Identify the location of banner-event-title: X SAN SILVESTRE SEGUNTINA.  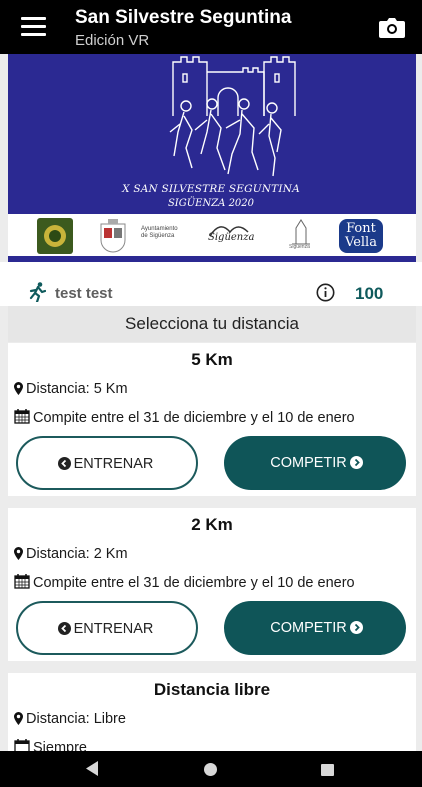
(211, 189).